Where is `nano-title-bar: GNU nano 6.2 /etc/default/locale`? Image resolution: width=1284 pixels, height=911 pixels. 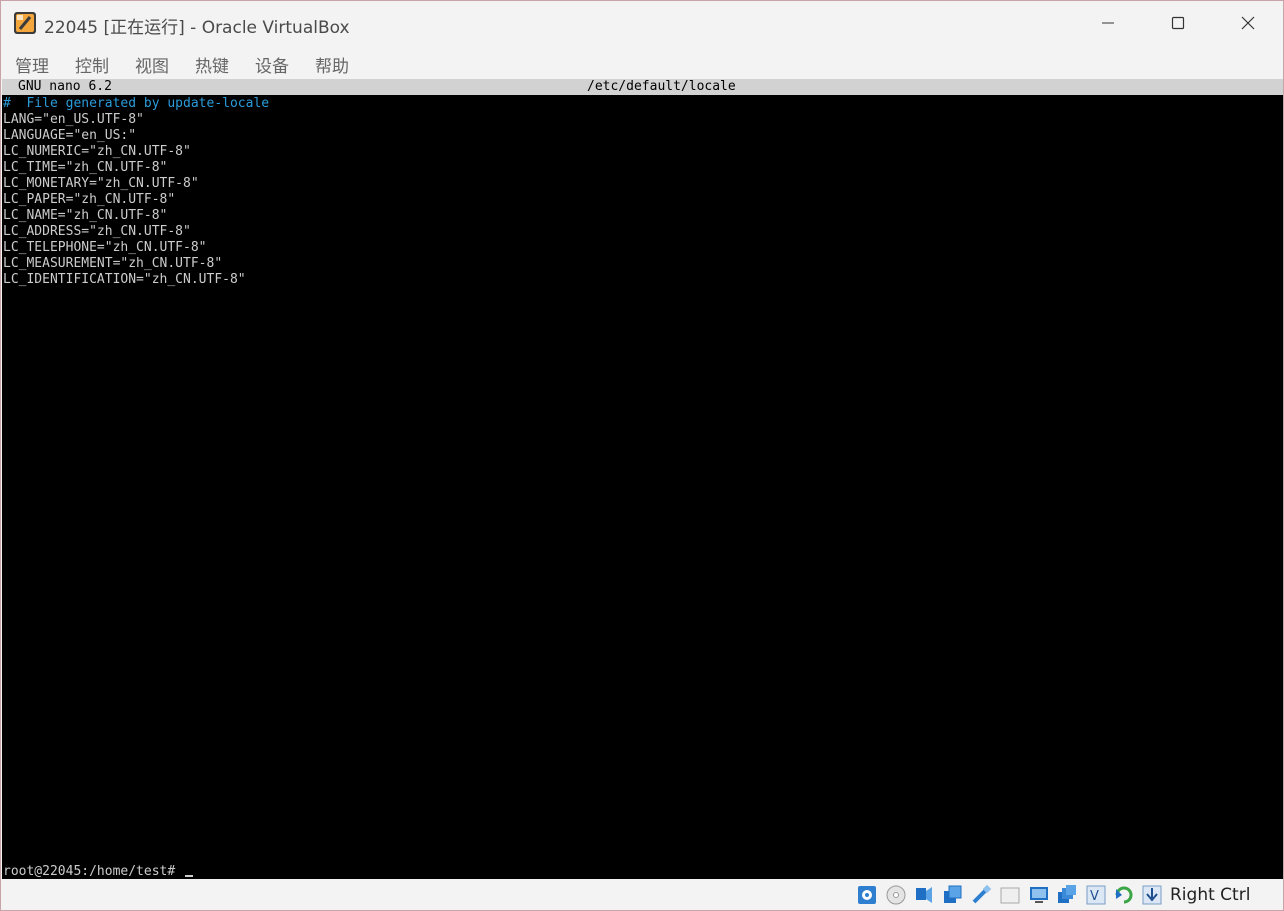 nano-title-bar: GNU nano 6.2 /etc/default/locale is located at coordinates (642, 87).